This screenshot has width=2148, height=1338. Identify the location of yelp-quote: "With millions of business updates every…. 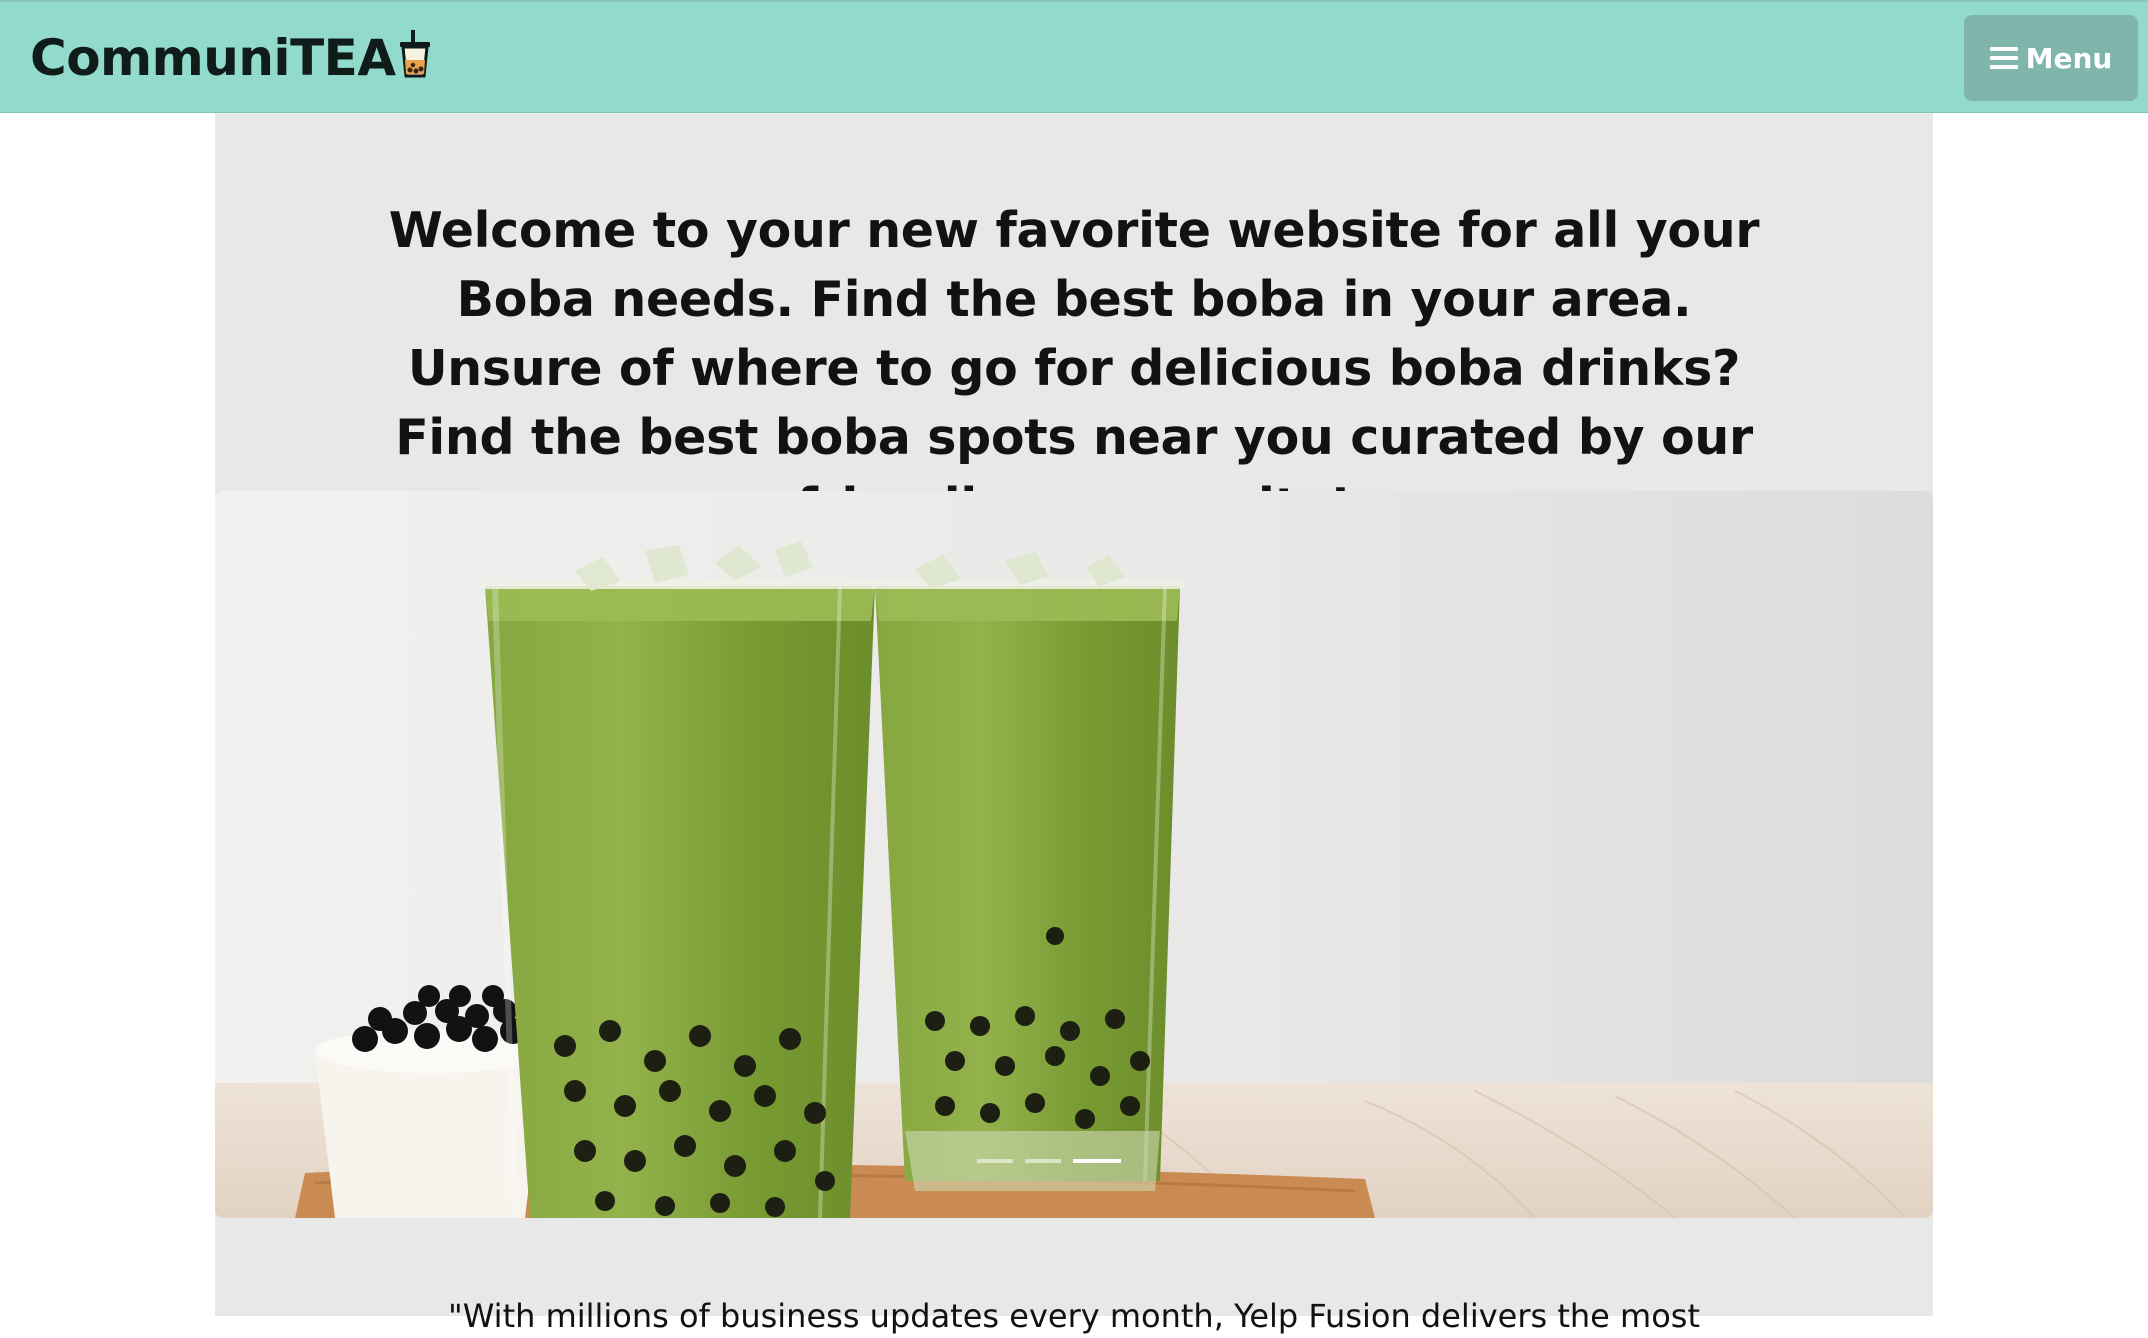
(1074, 1316).